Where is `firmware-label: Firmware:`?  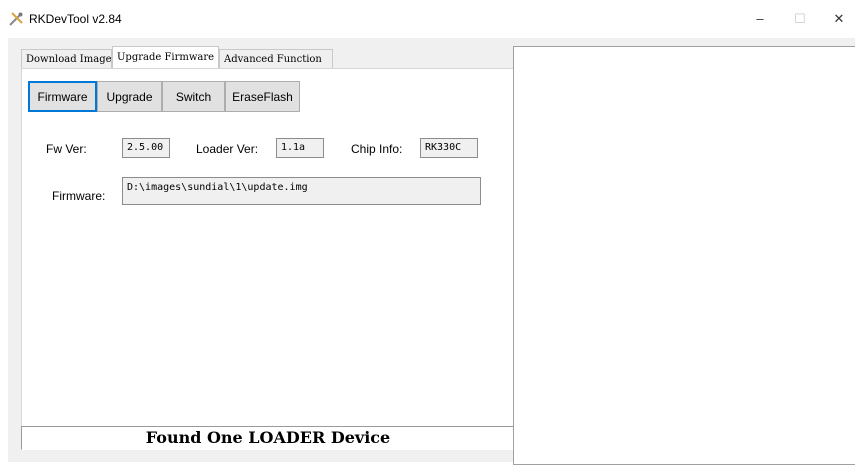
firmware-label: Firmware: is located at coordinates (79, 196).